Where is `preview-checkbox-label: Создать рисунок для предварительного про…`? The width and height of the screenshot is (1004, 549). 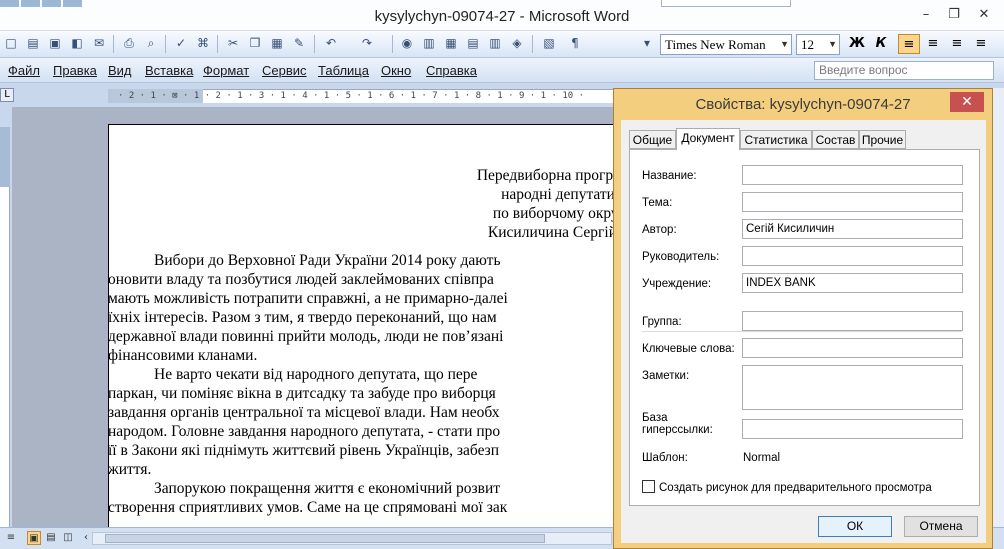 preview-checkbox-label: Создать рисунок для предварительного про… is located at coordinates (795, 488).